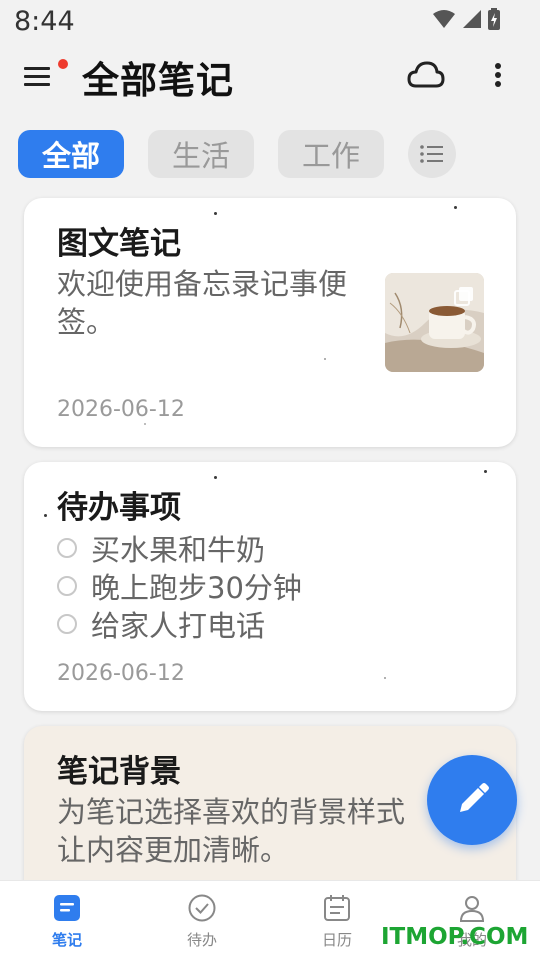 The image size is (540, 960). What do you see at coordinates (270, 76) in the screenshot?
I see `app-bar: 全部笔记` at bounding box center [270, 76].